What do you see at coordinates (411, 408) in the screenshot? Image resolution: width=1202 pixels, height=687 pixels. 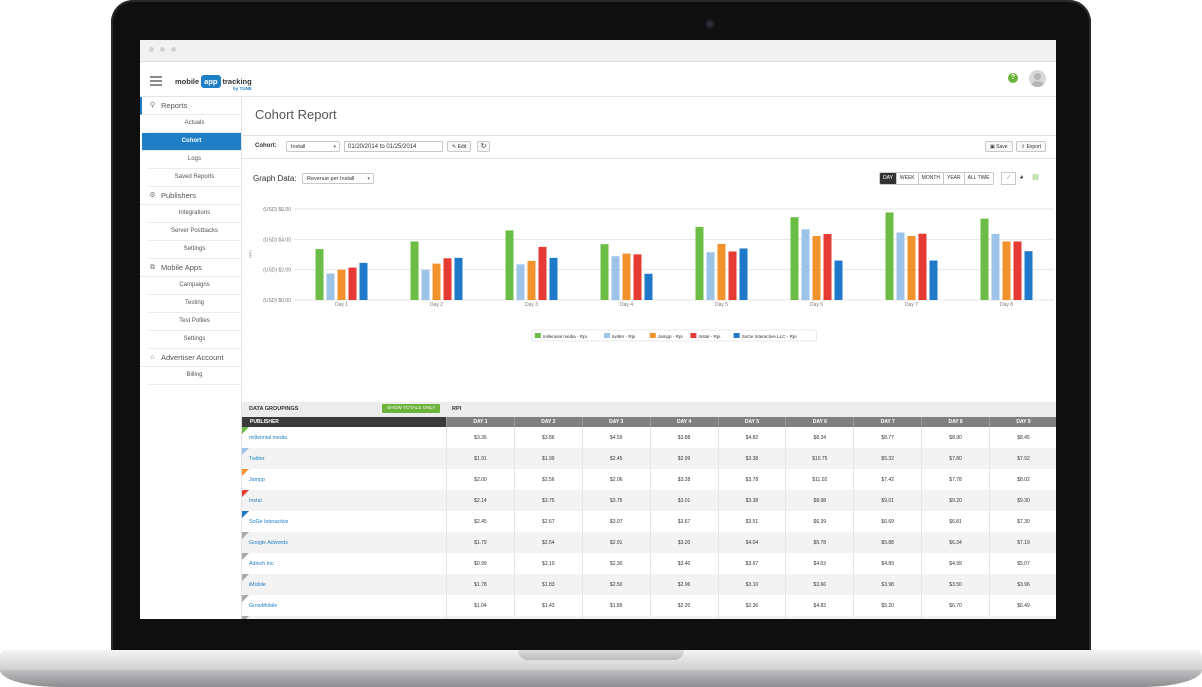 I see `show-totals-button: SHOW TOTALS ONLY` at bounding box center [411, 408].